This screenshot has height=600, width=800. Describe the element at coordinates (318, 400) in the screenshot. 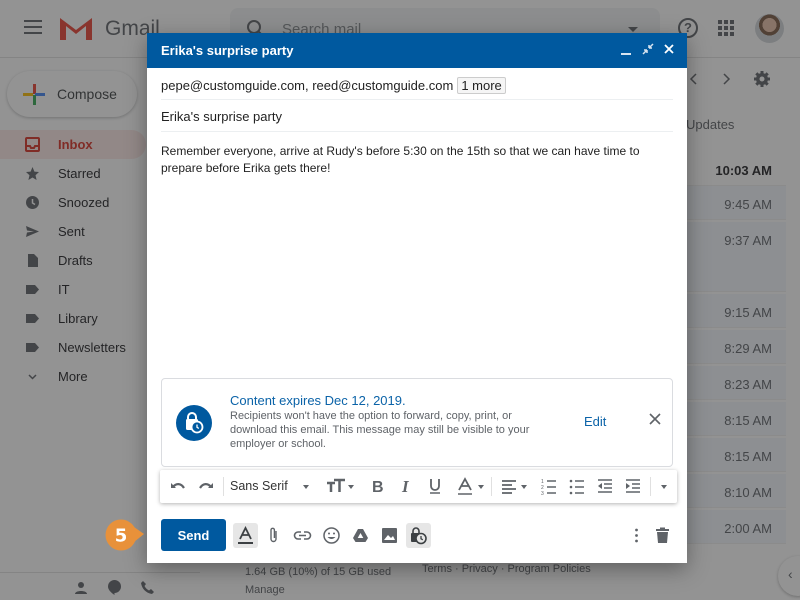

I see `expiry-title: Content expires Dec 12, 2019.` at that location.